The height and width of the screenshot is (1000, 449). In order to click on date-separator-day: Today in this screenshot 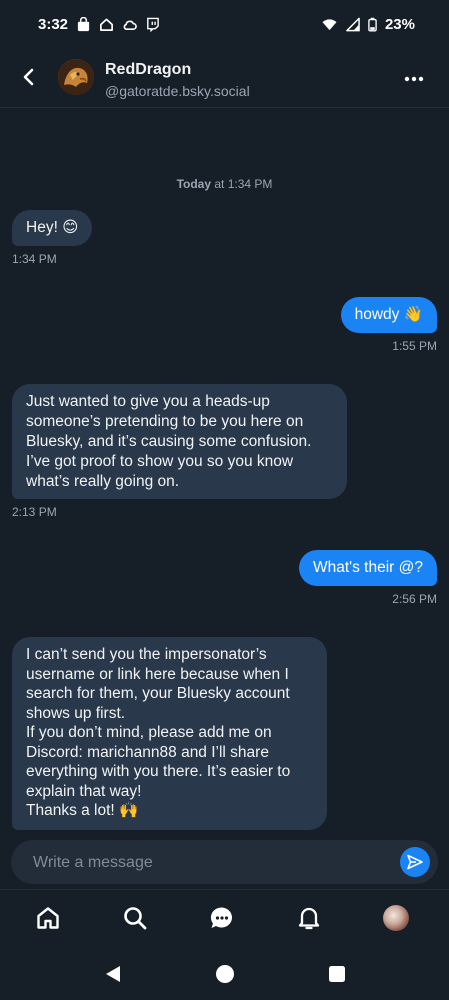, I will do `click(194, 184)`.